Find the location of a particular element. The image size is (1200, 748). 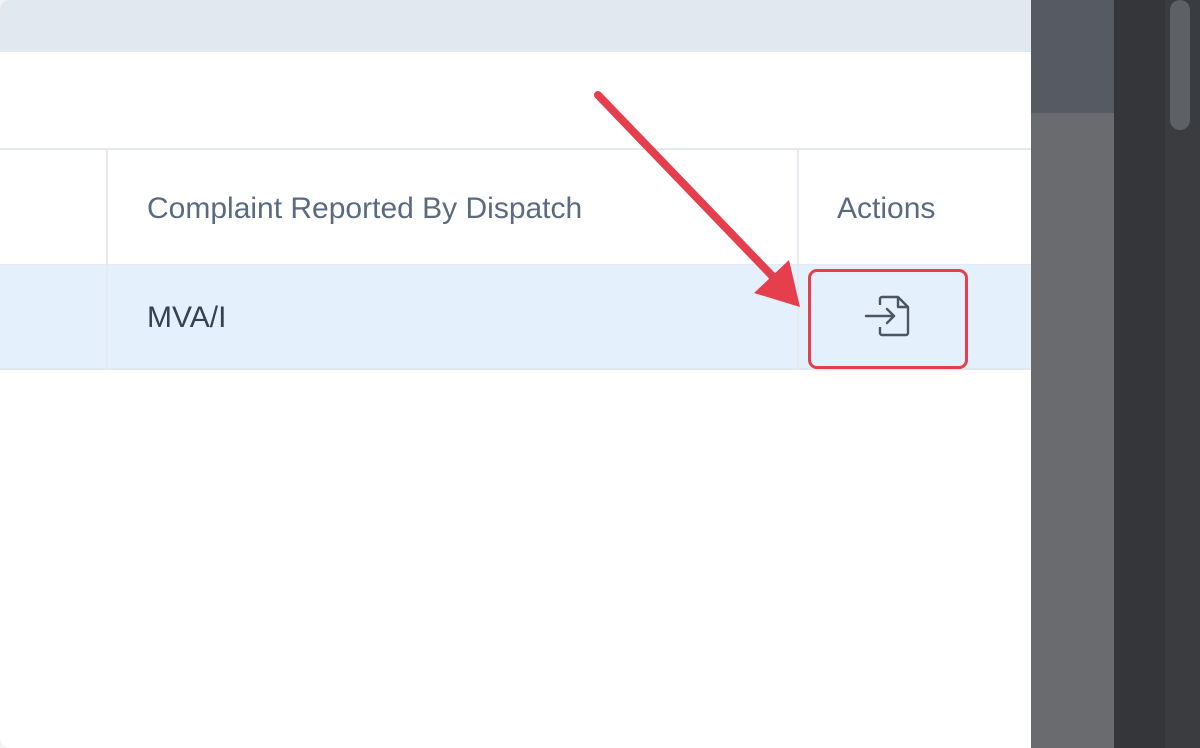

side-panel-strip is located at coordinates (1139, 374).